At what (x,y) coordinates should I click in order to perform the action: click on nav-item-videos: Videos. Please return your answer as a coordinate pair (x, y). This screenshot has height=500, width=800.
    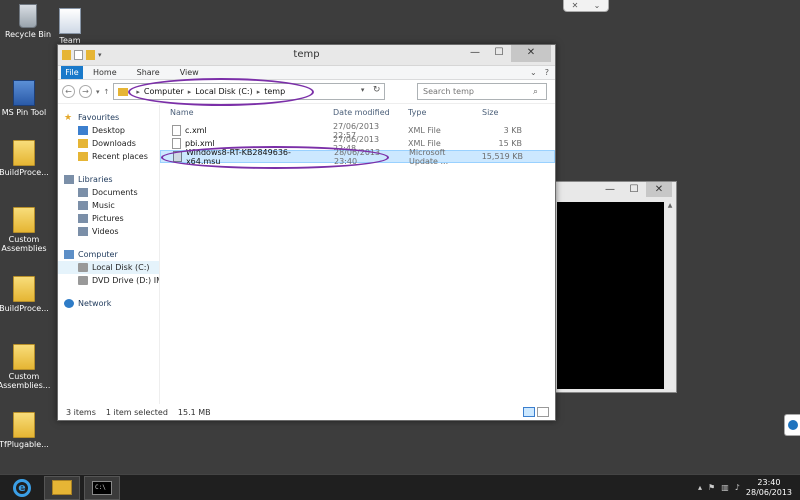
    Looking at the image, I should click on (108, 231).